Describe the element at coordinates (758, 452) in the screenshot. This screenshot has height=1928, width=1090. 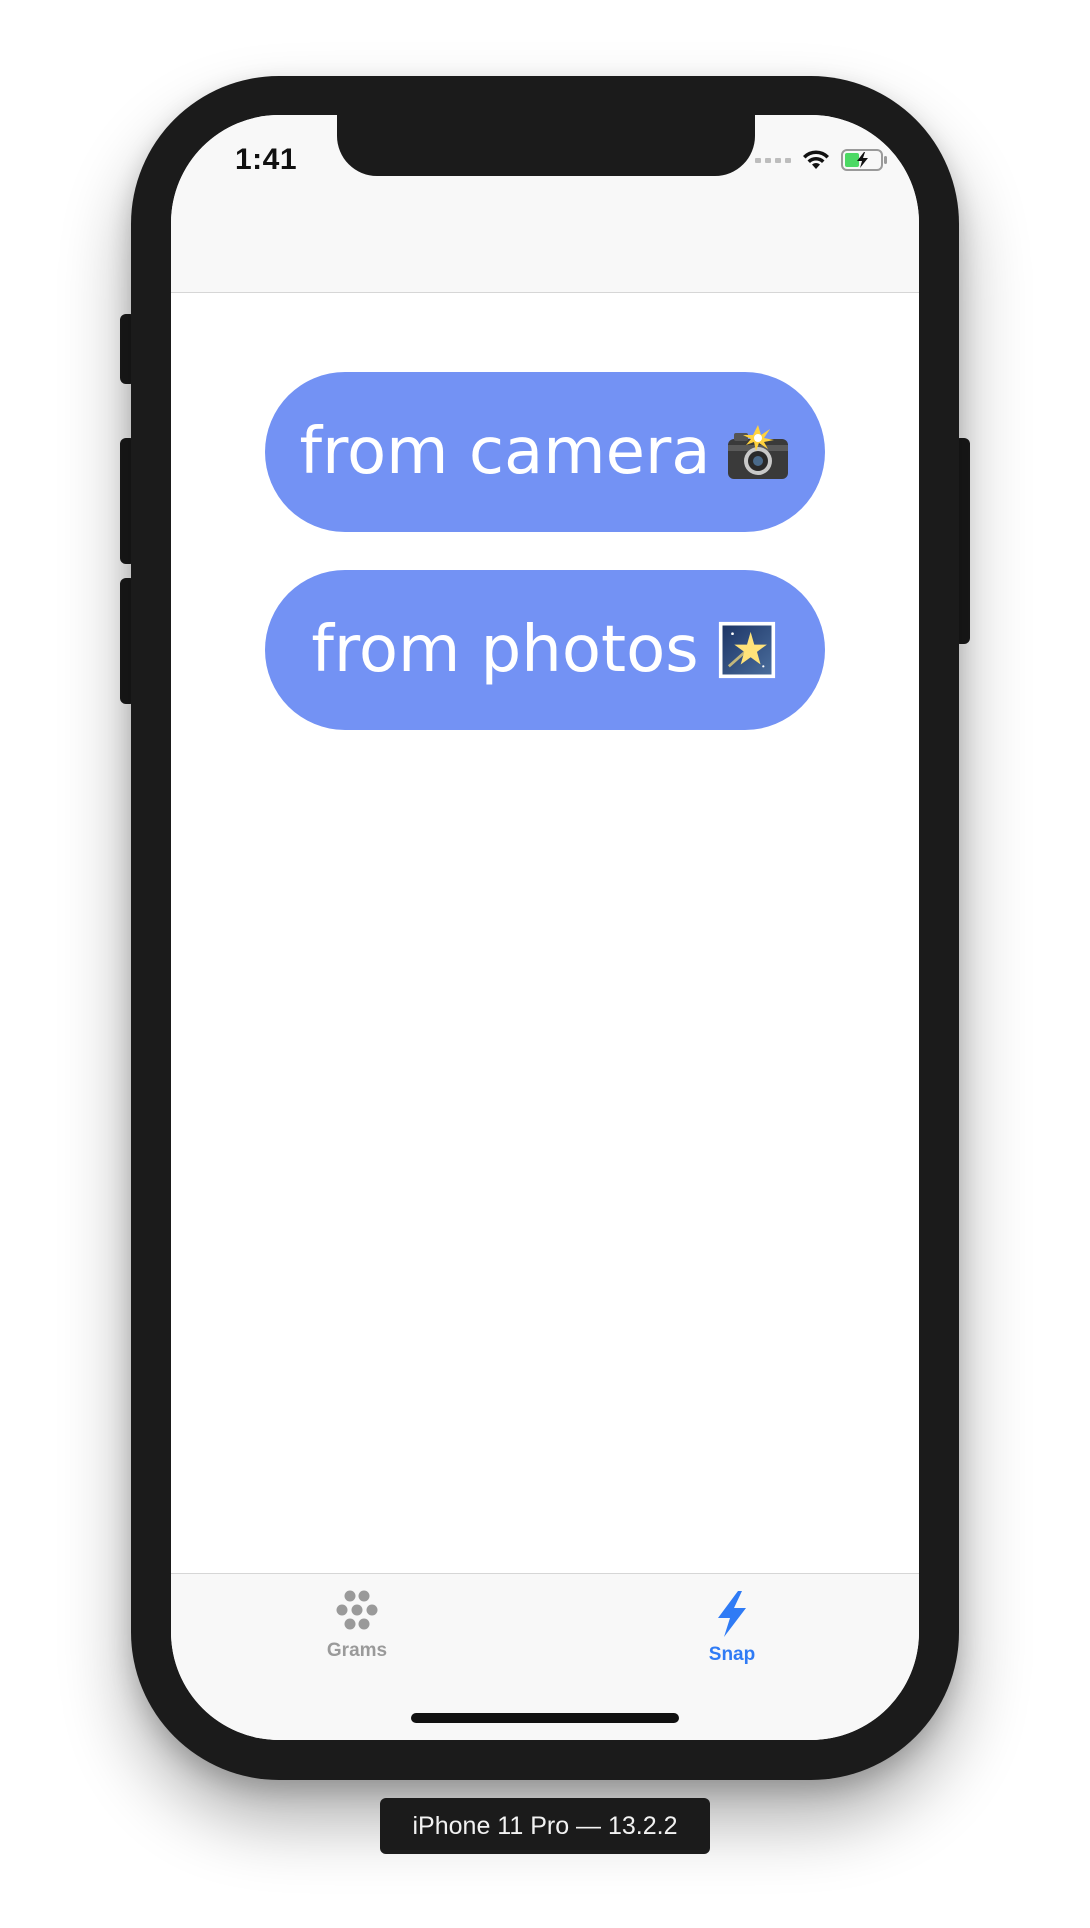
I see `camera-flash-icon` at that location.